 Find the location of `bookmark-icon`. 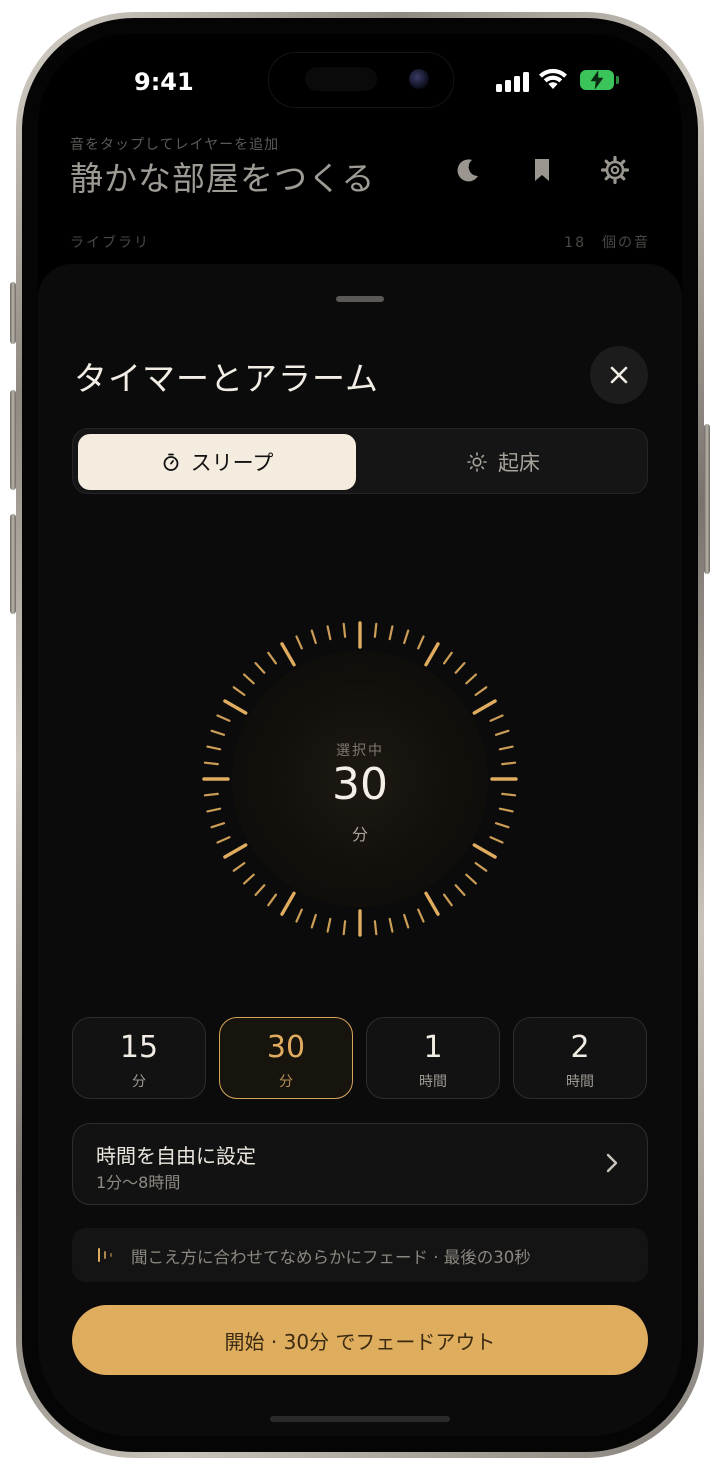

bookmark-icon is located at coordinates (542, 170).